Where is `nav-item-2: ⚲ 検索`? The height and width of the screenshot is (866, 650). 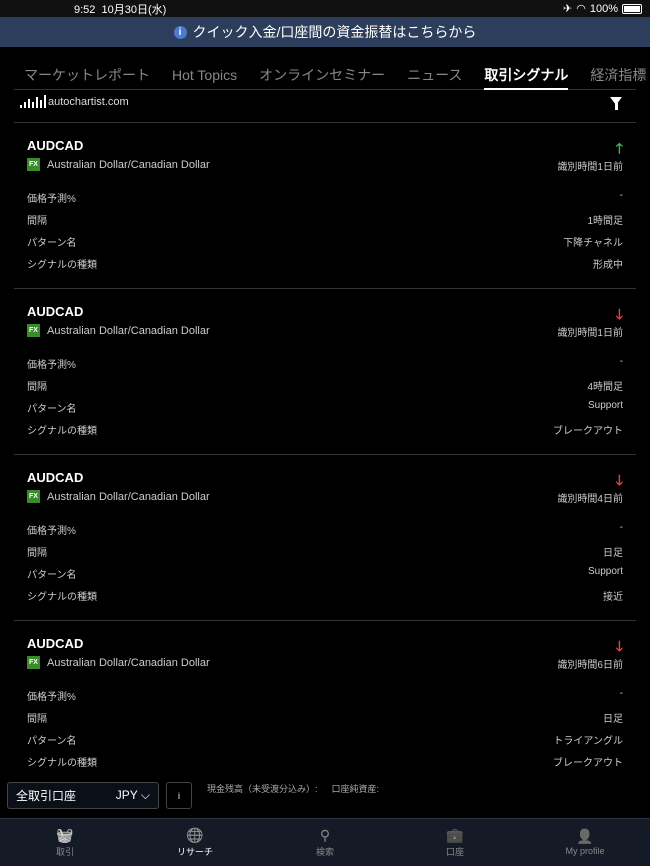 nav-item-2: ⚲ 検索 is located at coordinates (325, 842).